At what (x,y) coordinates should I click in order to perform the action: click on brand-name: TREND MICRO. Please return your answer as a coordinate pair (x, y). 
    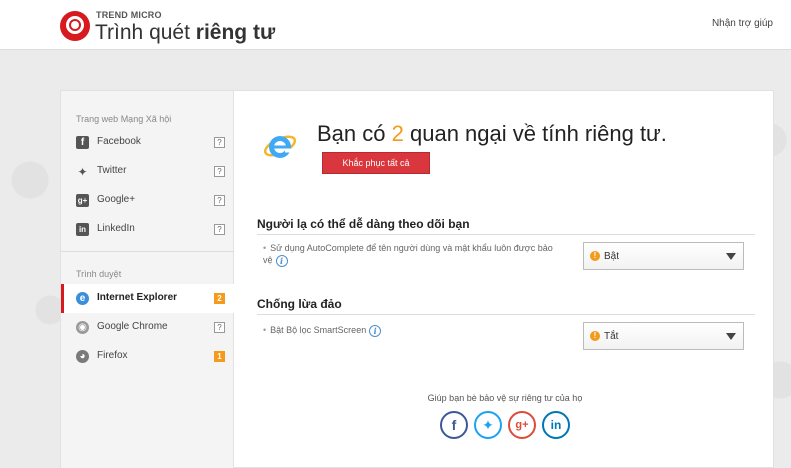
    Looking at the image, I should click on (129, 15).